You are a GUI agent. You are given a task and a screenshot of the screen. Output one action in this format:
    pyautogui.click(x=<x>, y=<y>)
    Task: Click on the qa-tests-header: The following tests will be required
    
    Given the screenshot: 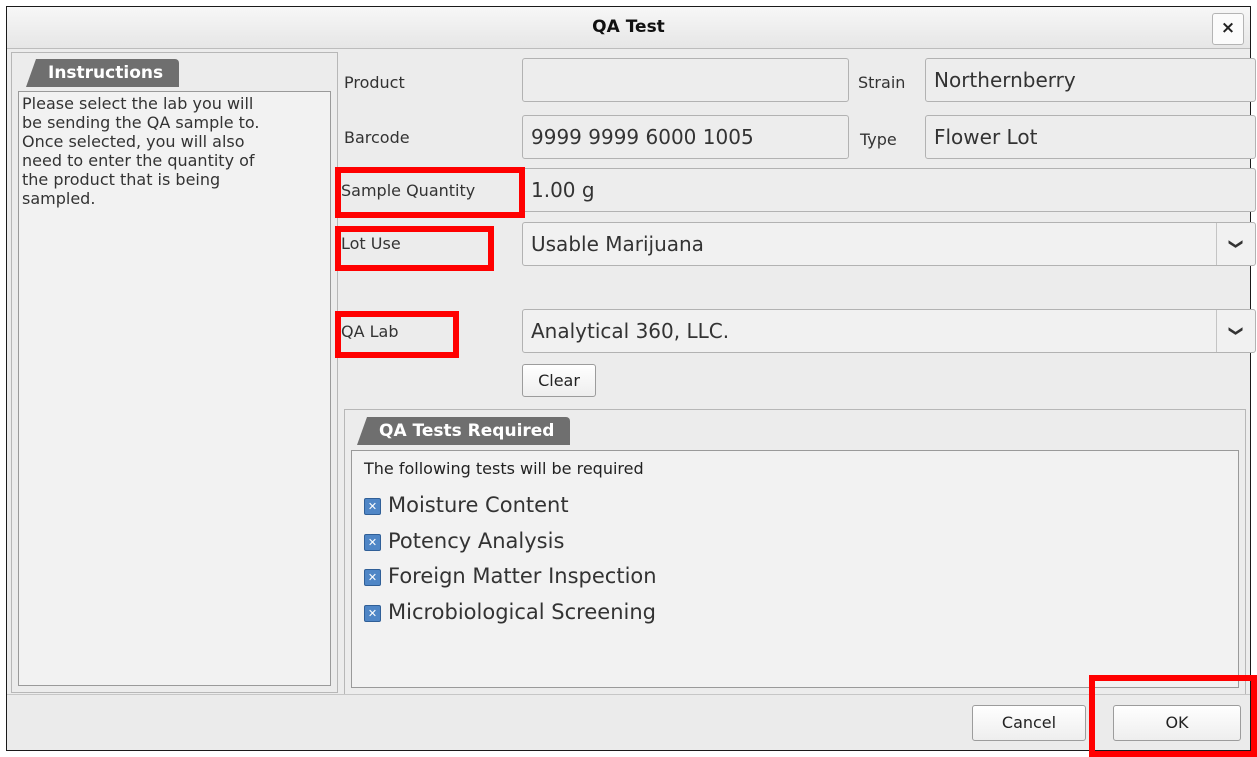 What is the action you would take?
    pyautogui.click(x=504, y=468)
    